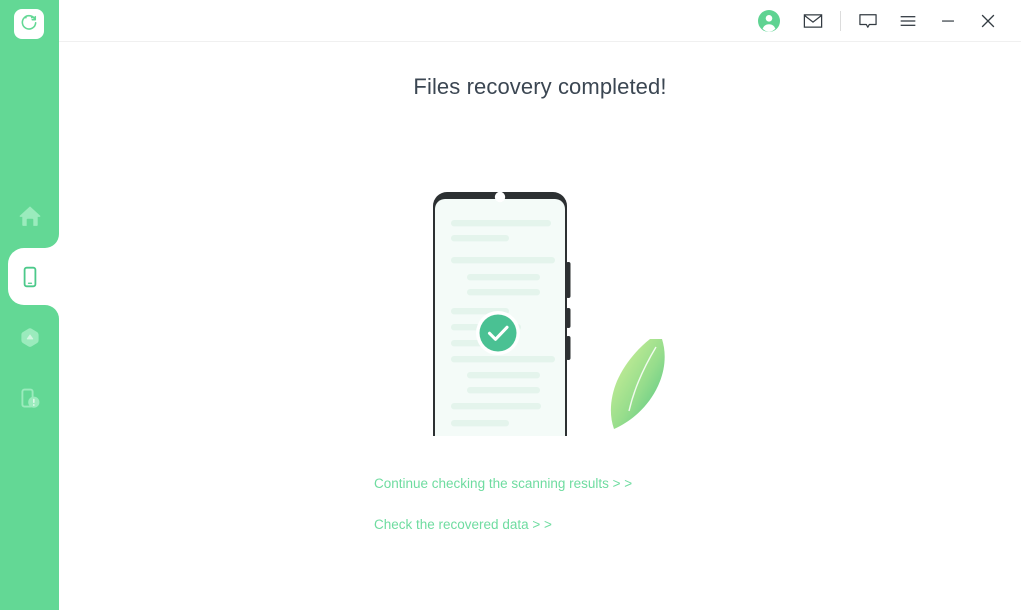 This screenshot has width=1021, height=610. I want to click on hamburger-menu-icon, so click(908, 21).